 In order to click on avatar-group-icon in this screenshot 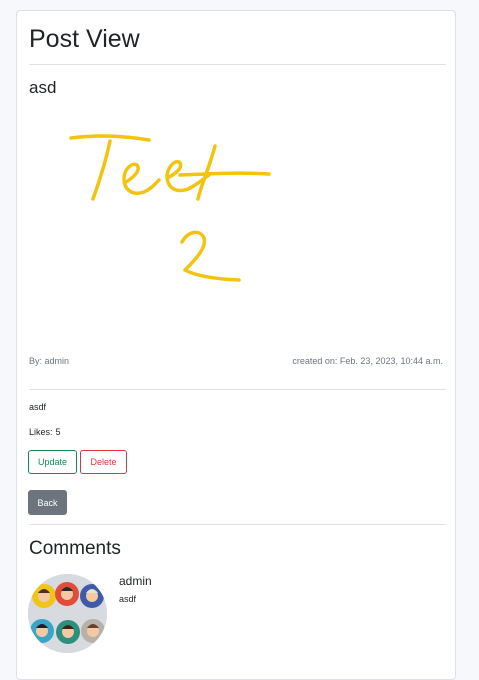, I will do `click(67, 613)`.